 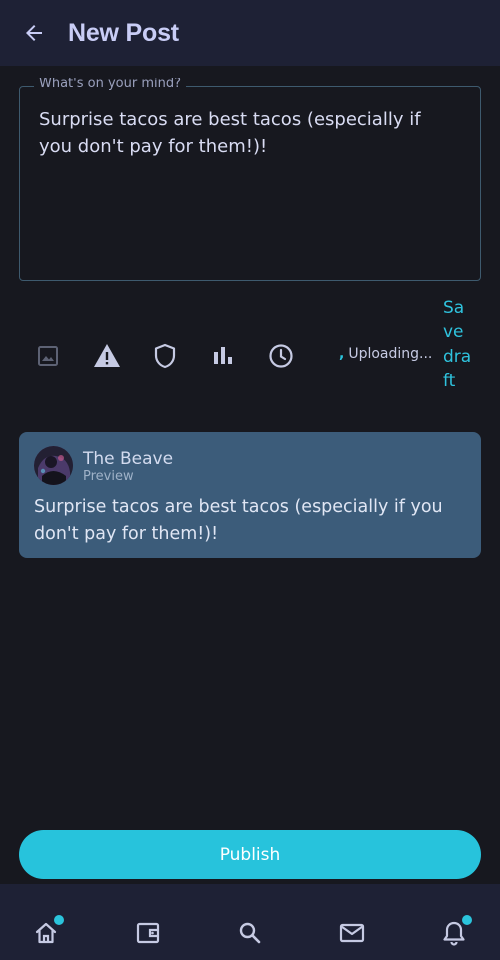 I want to click on back-button, so click(x=34, y=33).